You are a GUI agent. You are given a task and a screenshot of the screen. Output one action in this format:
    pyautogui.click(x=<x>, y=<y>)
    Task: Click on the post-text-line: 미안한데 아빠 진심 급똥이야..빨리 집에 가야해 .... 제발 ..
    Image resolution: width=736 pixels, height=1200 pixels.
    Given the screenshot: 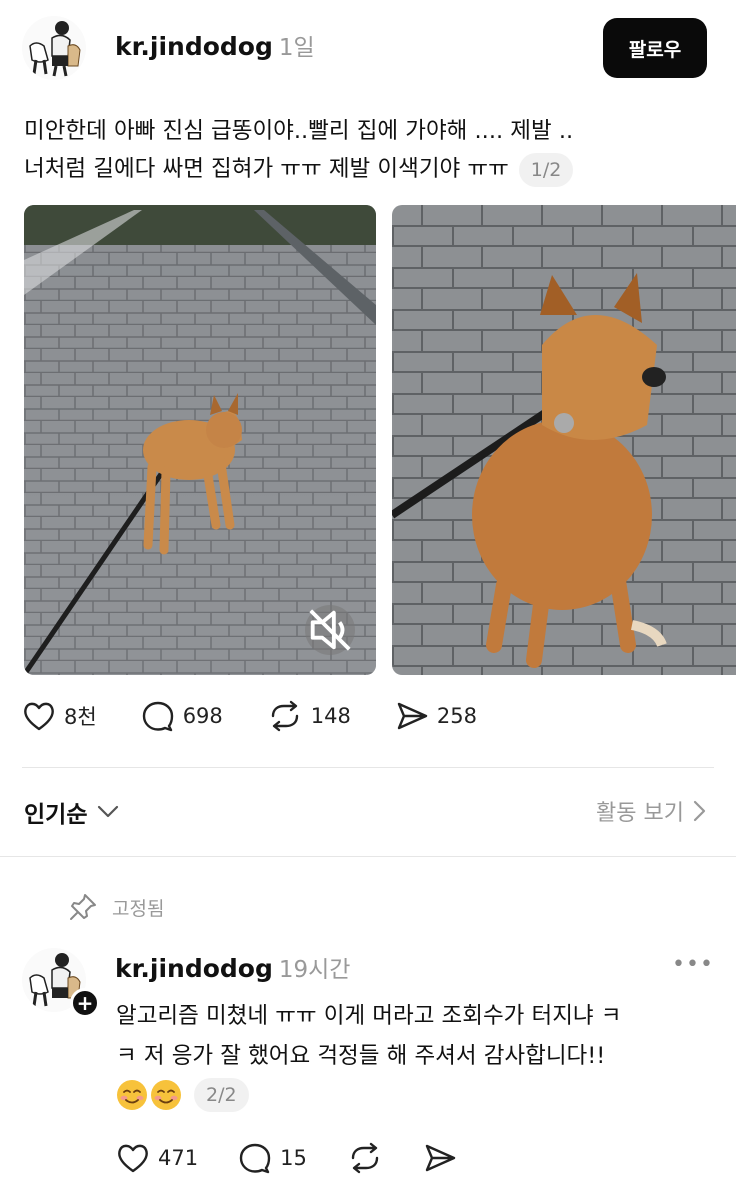 What is the action you would take?
    pyautogui.click(x=299, y=131)
    